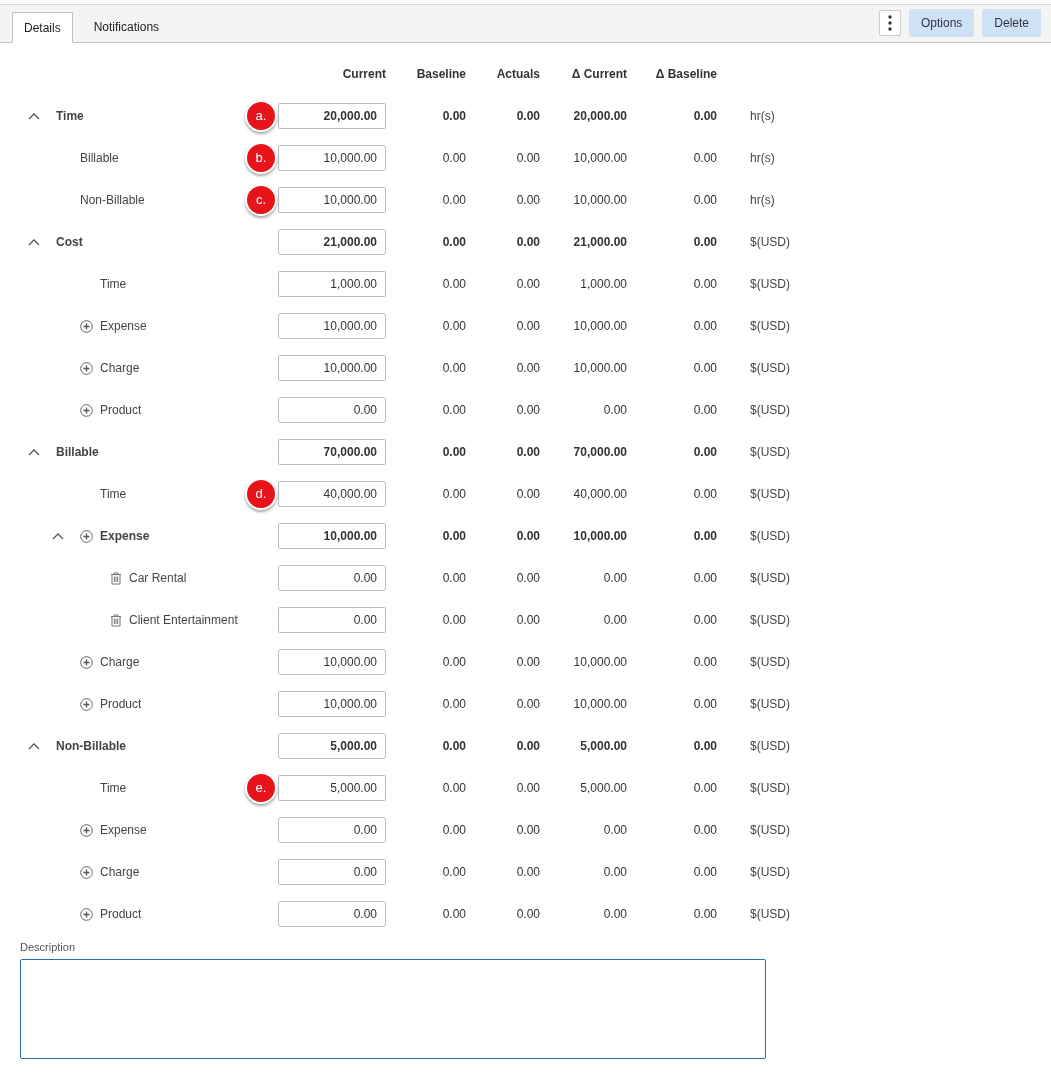 The width and height of the screenshot is (1051, 1080). I want to click on description-field, so click(393, 1009).